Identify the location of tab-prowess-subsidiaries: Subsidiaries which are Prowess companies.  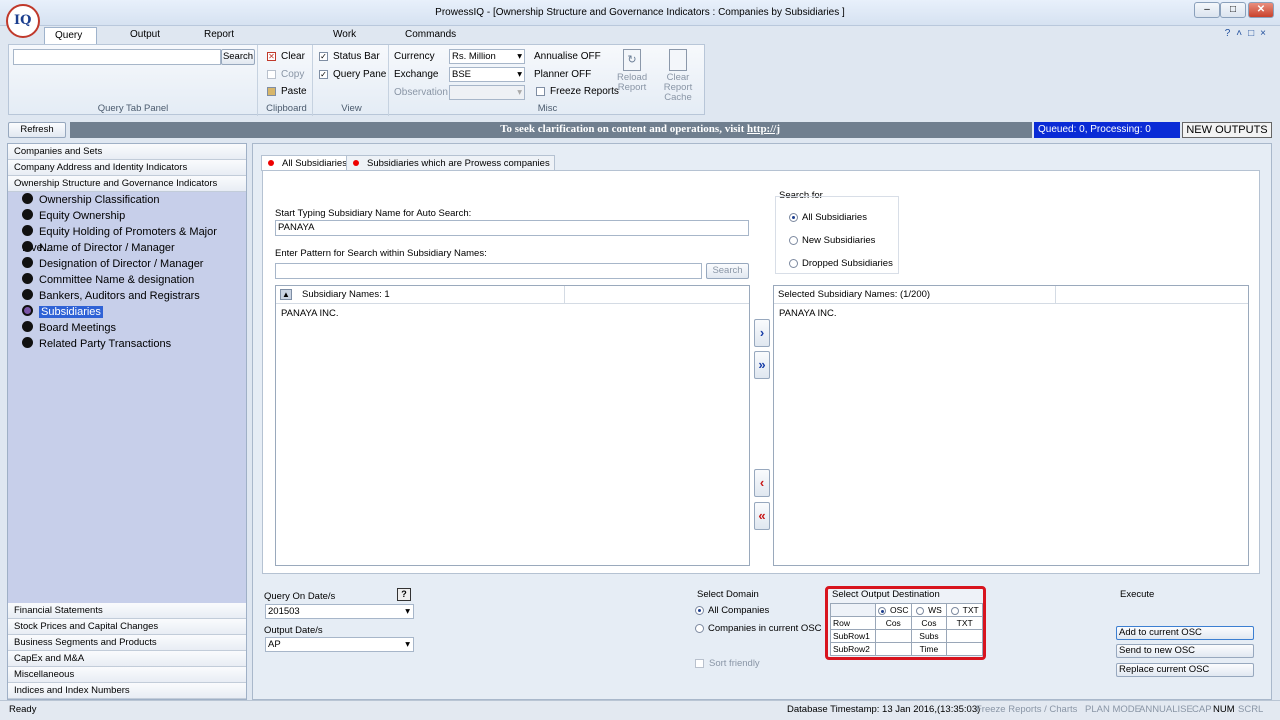
(450, 163).